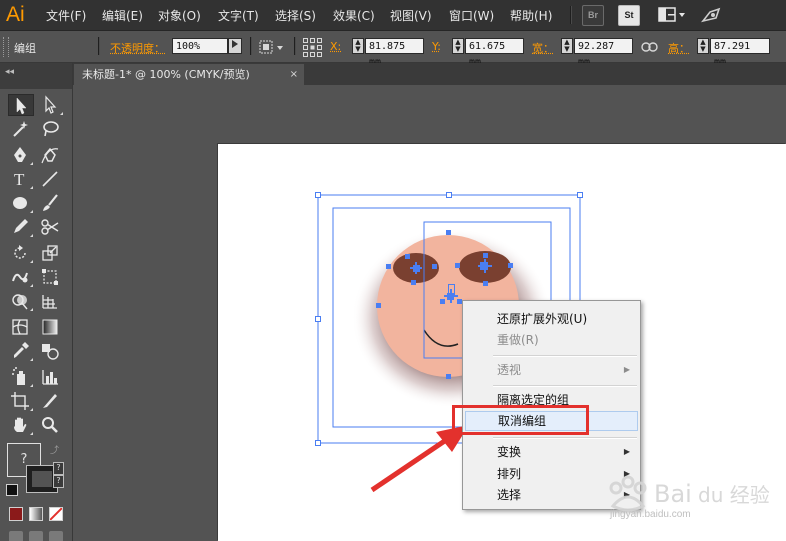 This screenshot has height=541, width=786. I want to click on menu-item-perspective-label: 透视, so click(509, 370).